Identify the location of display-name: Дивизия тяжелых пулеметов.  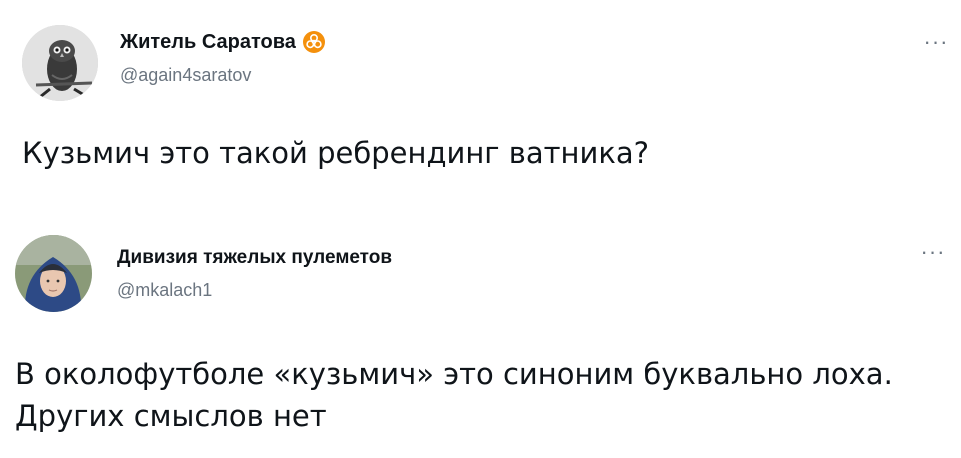
(254, 258).